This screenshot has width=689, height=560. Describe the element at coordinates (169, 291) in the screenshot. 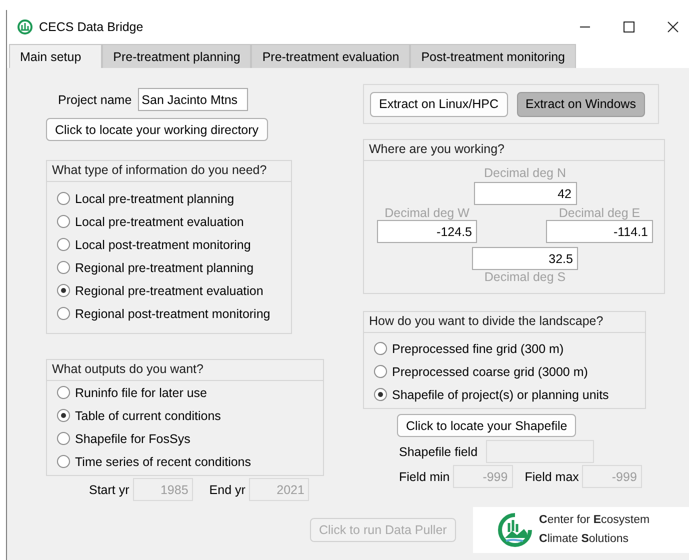

I see `radio-label: Regional pre-treatment evaluation` at that location.